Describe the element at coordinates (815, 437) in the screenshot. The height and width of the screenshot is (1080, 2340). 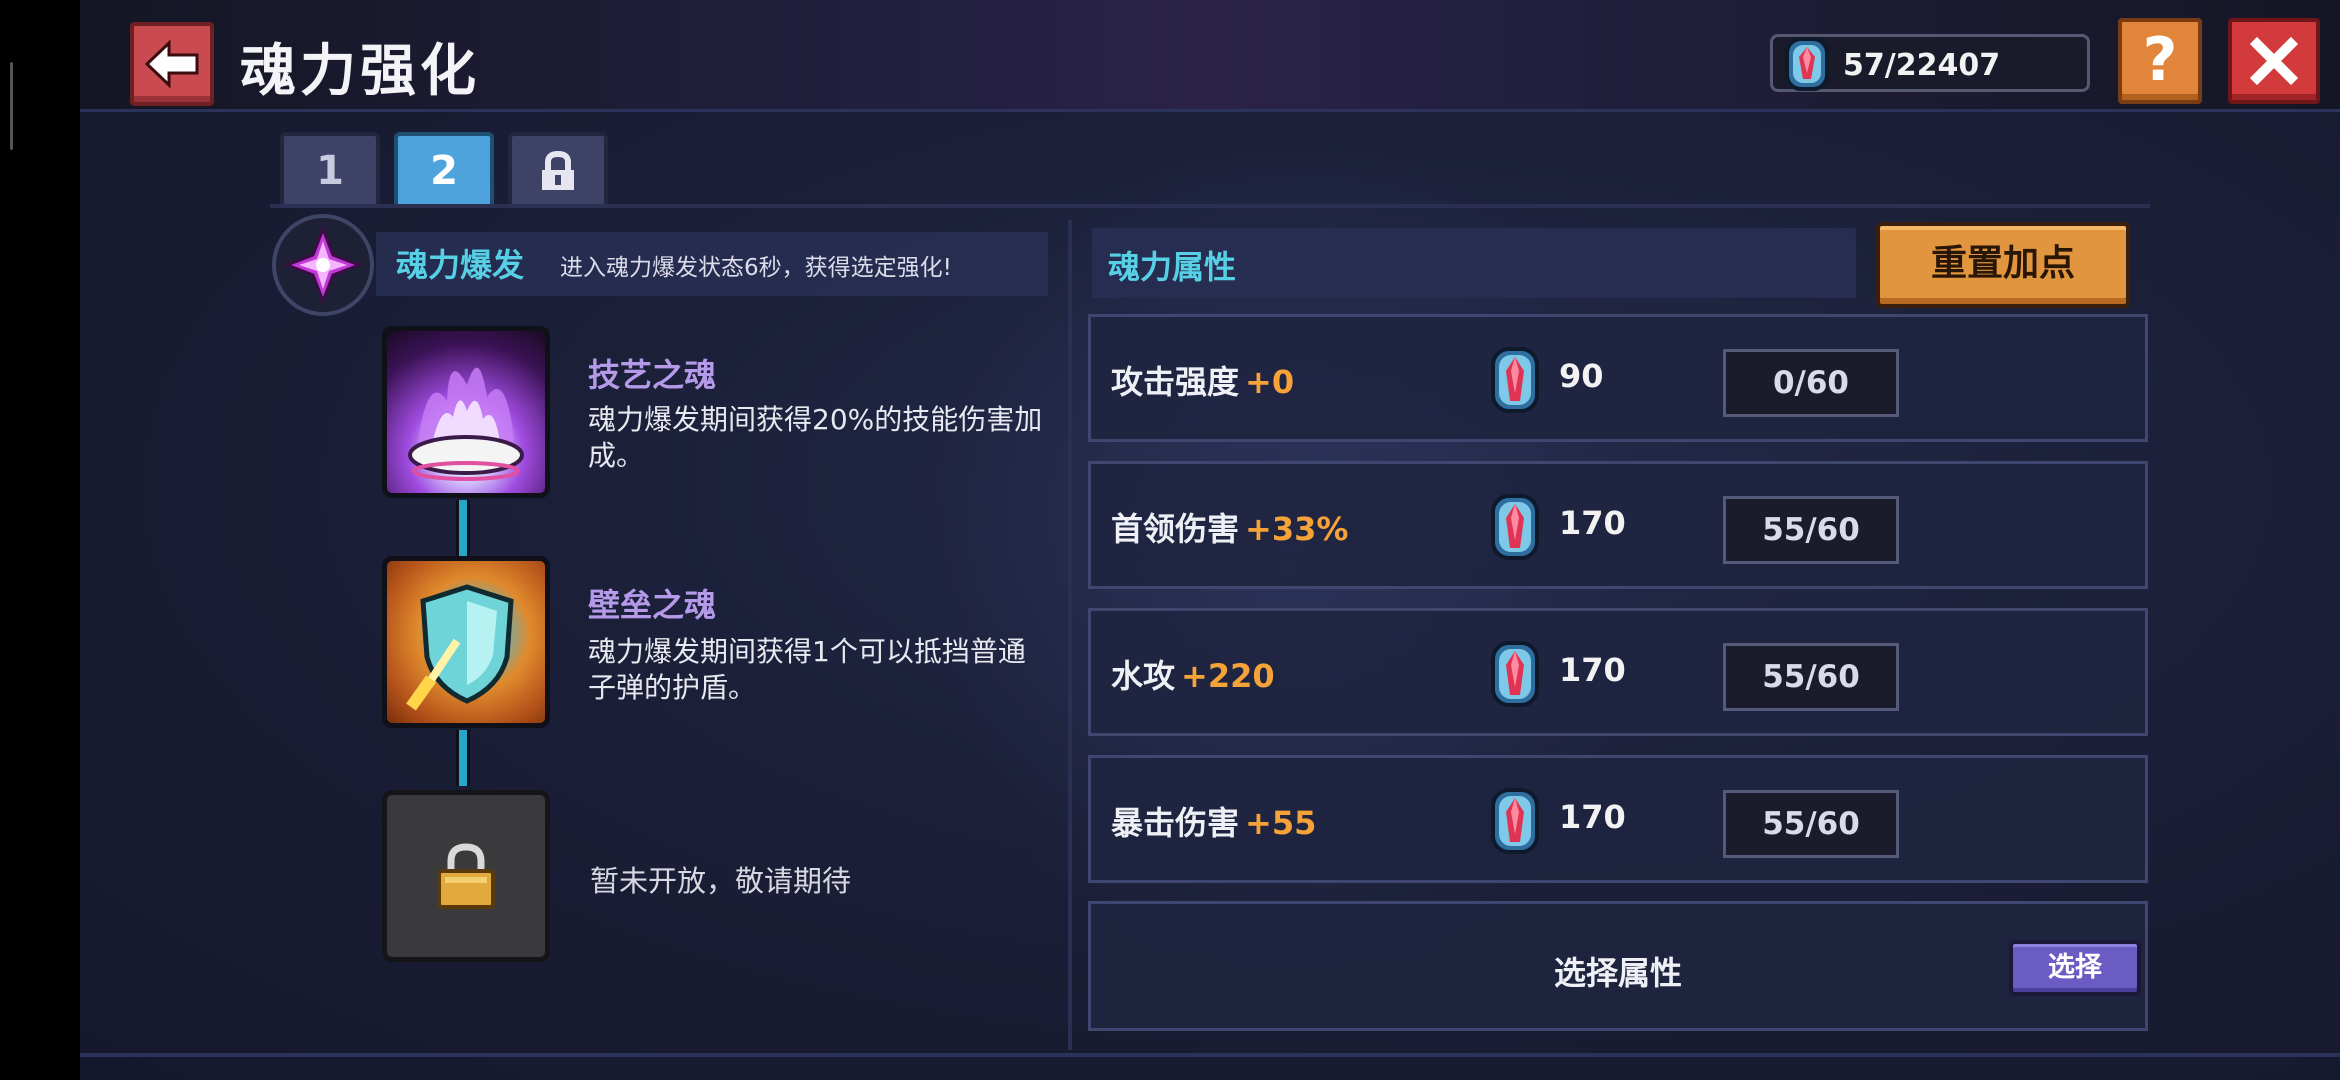
I see `skill-description: 魂力爆发期间获得20%的技能伤害加成。` at that location.